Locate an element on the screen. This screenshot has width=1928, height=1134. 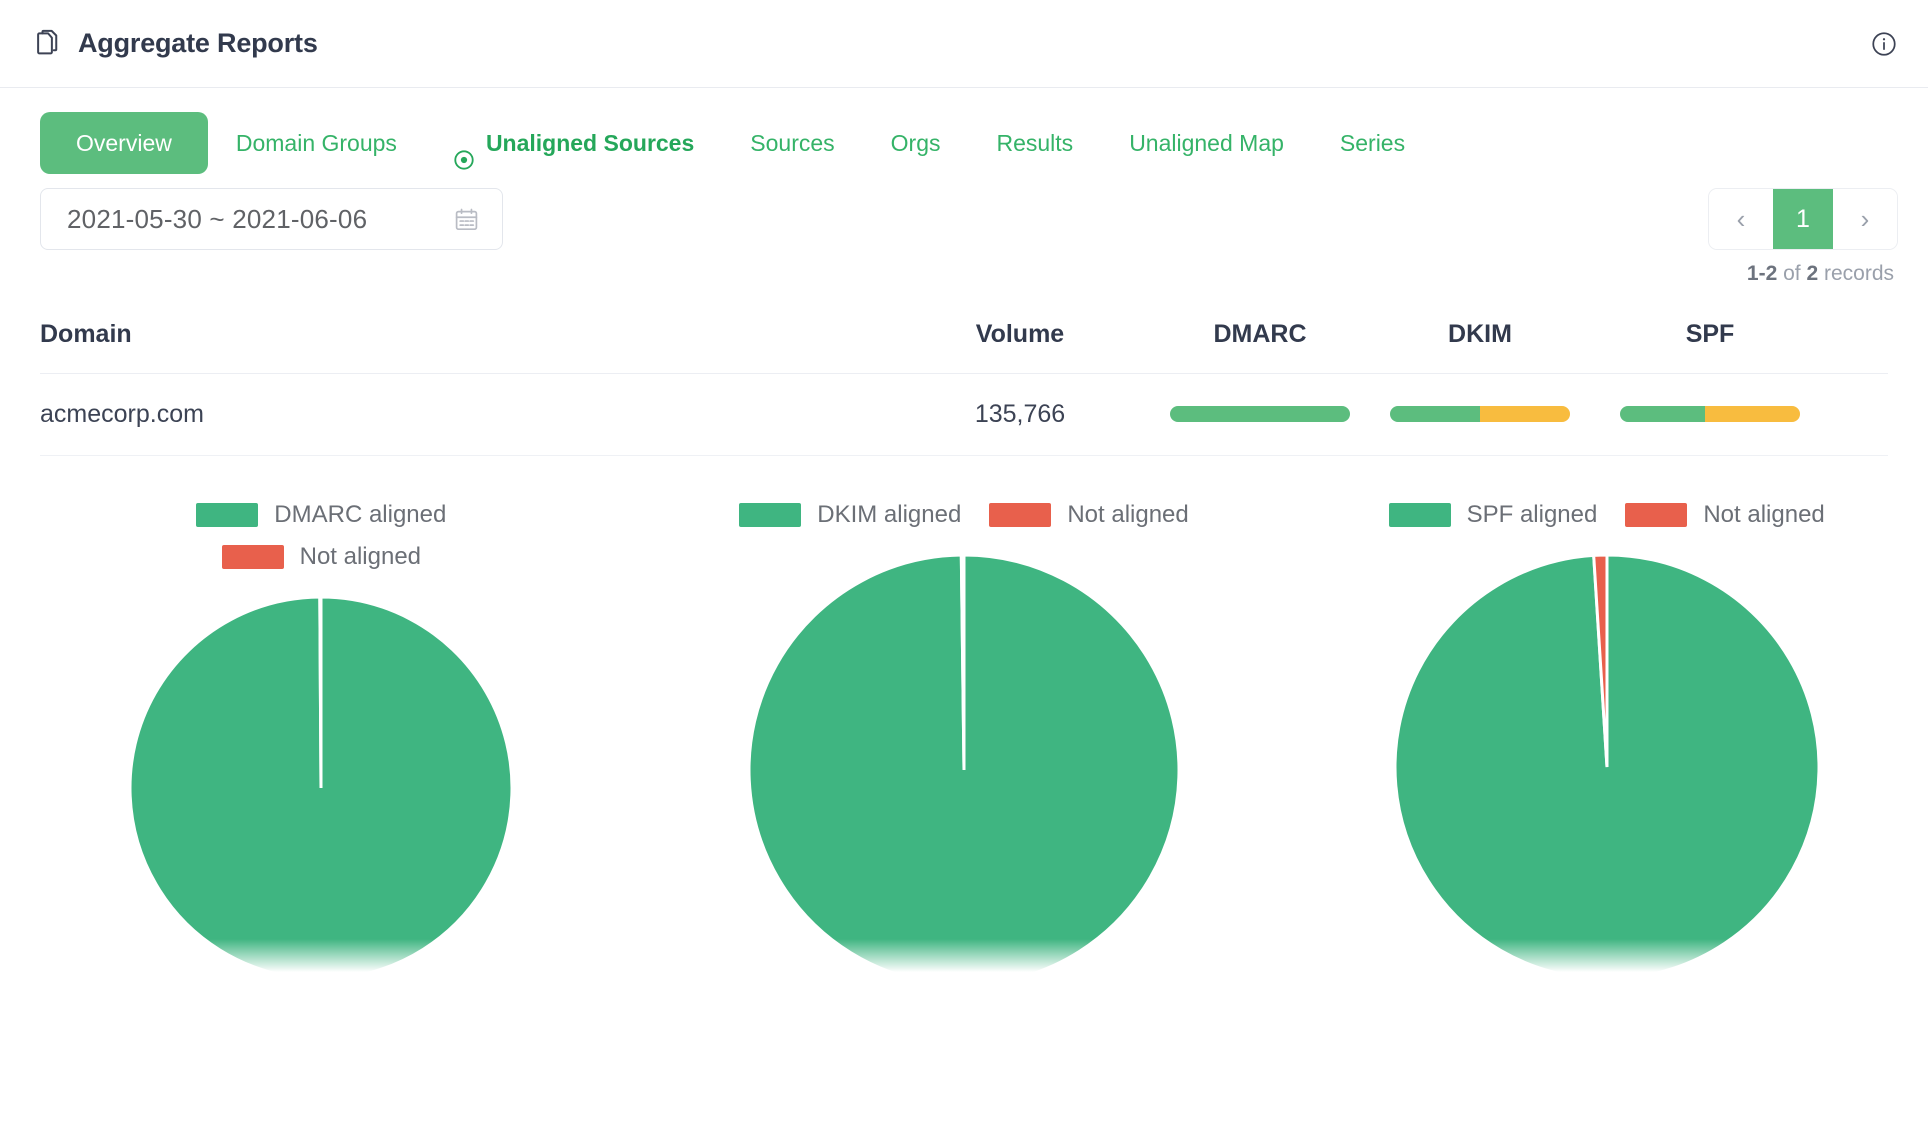
date-range-picker: 2021-05-30 ~ 2021-06-06 is located at coordinates (271, 219).